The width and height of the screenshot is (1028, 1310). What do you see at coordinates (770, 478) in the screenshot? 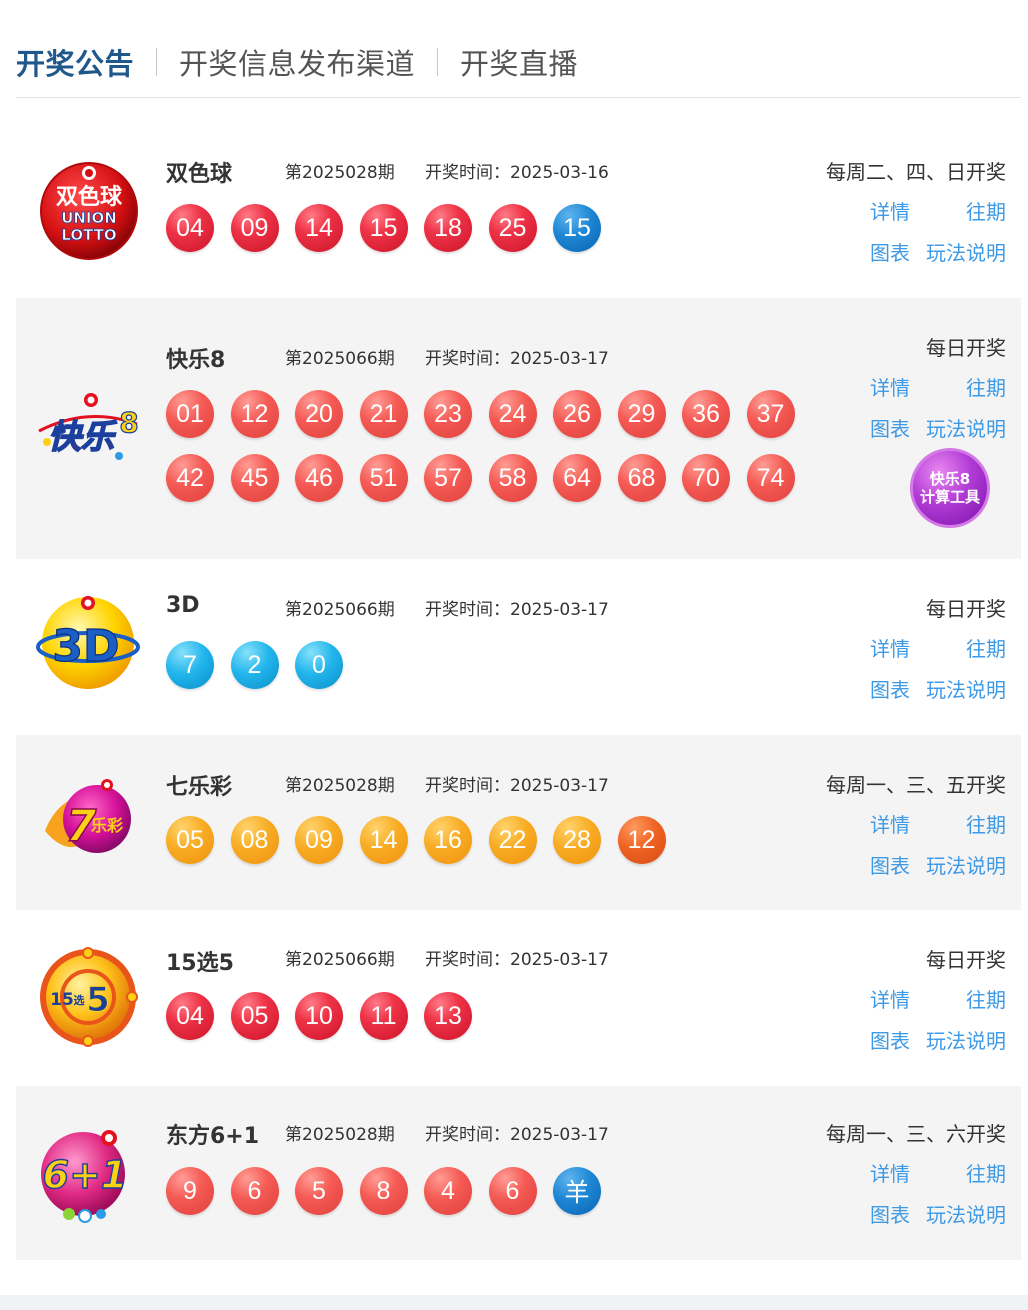
I see `number-ball: 74` at bounding box center [770, 478].